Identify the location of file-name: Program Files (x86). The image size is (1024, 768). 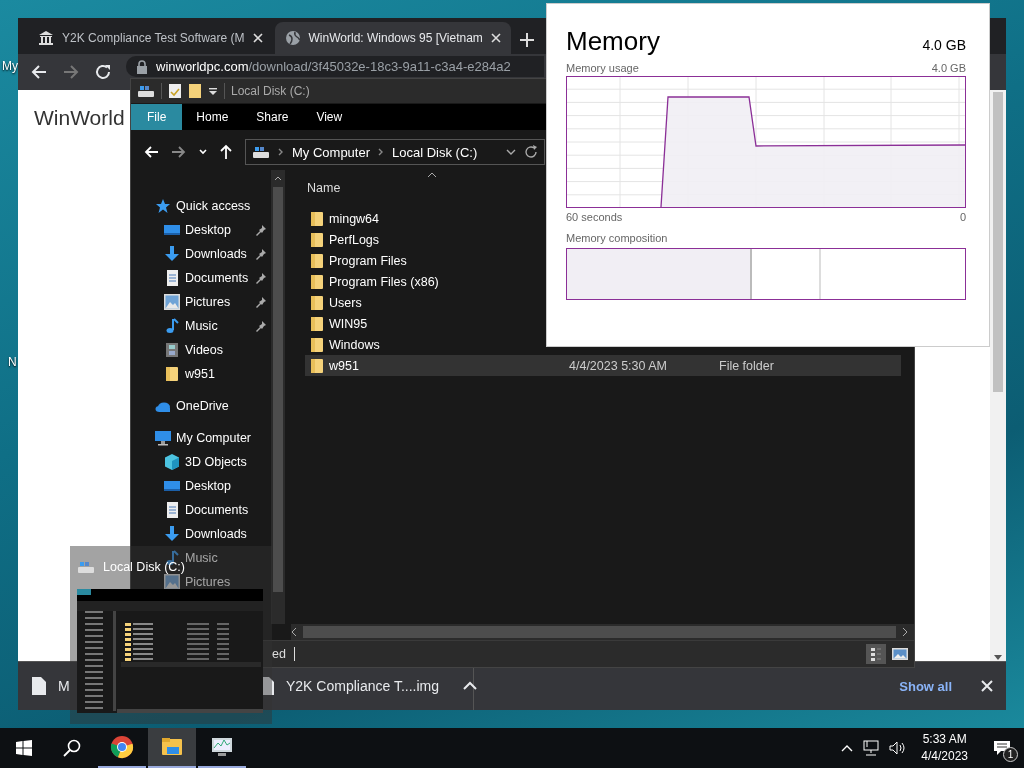
(384, 281).